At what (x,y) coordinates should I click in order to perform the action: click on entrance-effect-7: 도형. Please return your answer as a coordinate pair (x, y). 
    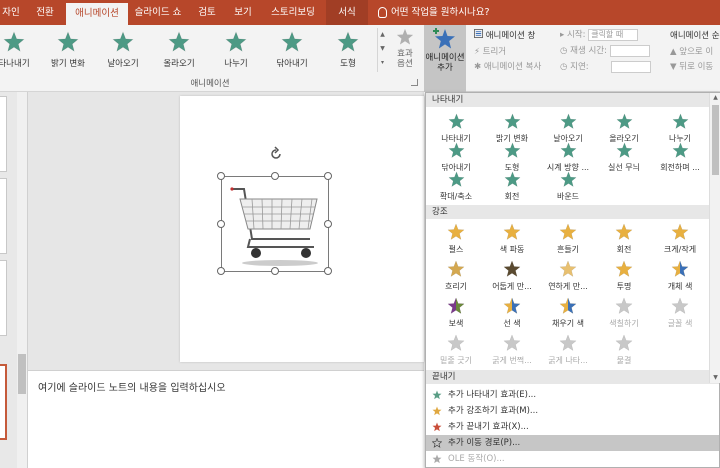
    Looking at the image, I should click on (512, 157).